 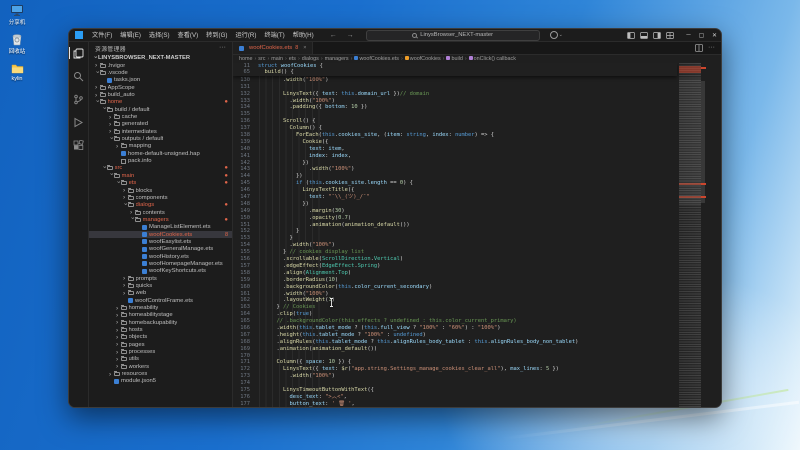 What do you see at coordinates (703, 235) in the screenshot?
I see `editor-scrollbar` at bounding box center [703, 235].